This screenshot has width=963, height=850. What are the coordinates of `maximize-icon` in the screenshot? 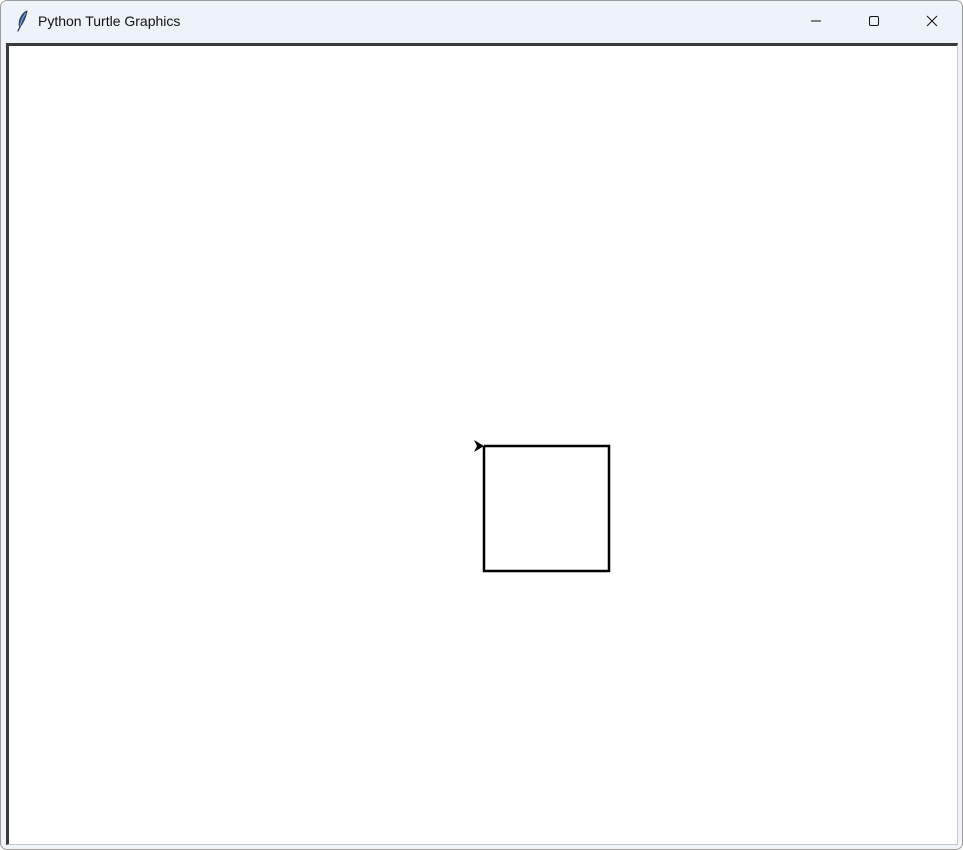 It's located at (874, 21).